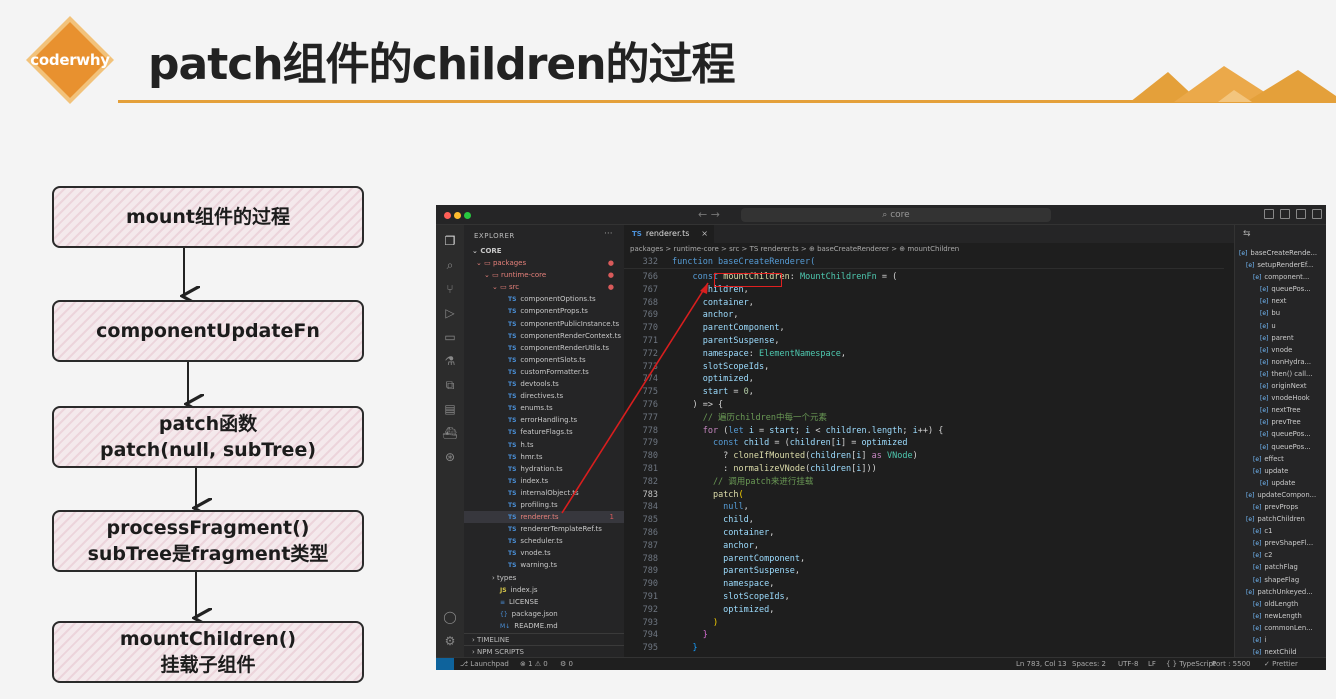  What do you see at coordinates (544, 251) in the screenshot?
I see `file-tree-item: ⌄ CORE` at bounding box center [544, 251].